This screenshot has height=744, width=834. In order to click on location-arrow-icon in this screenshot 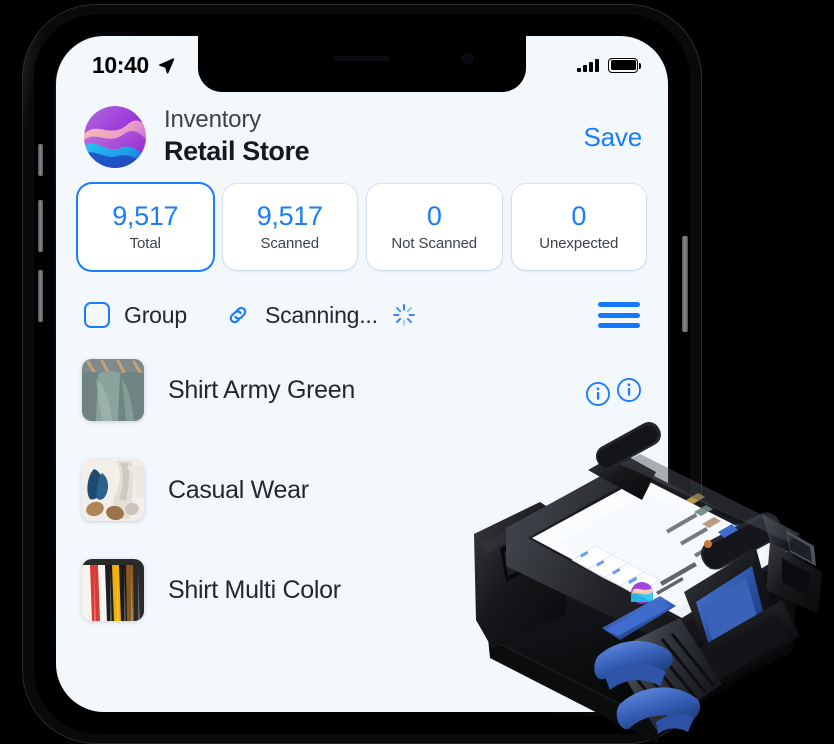, I will do `click(166, 66)`.